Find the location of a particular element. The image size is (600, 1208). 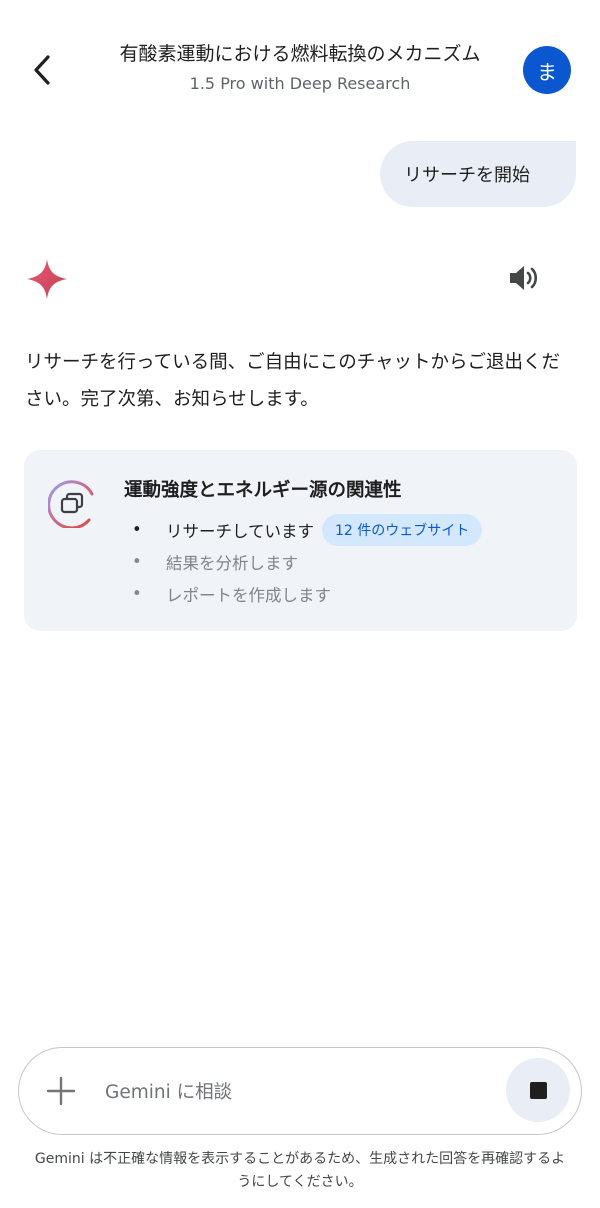

stop-generation-button is located at coordinates (538, 1090).